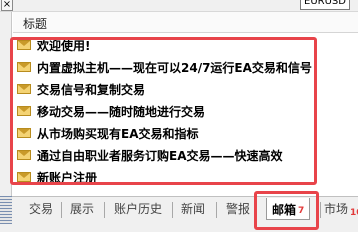 This screenshot has width=358, height=240. Describe the element at coordinates (121, 112) in the screenshot. I see `message-title: 移动交易——随时随地进行交易` at that location.